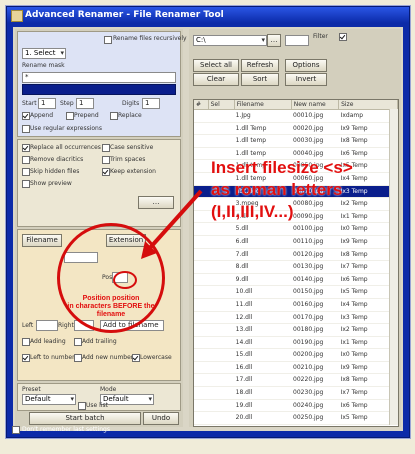 Image resolution: width=415 pixels, height=454 pixels. I want to click on table-row: 17.dll 00220.jpg Ix8 Temp, so click(296, 381).